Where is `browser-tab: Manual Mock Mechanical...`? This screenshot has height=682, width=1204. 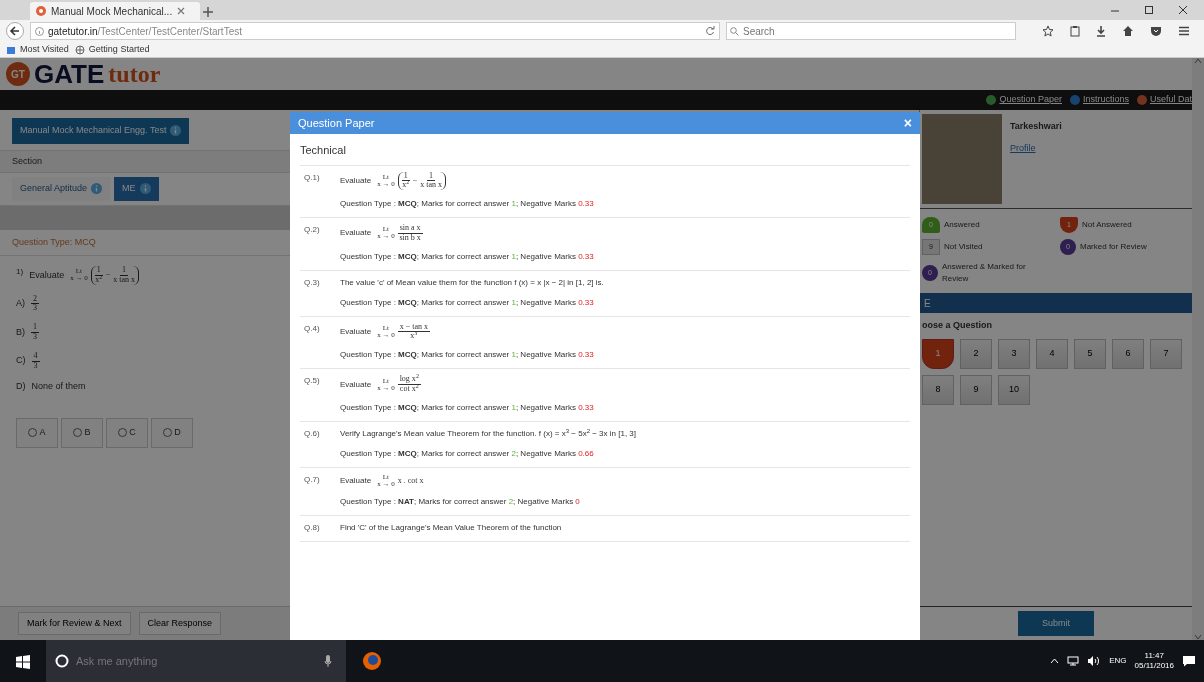
browser-tab: Manual Mock Mechanical... is located at coordinates (115, 11).